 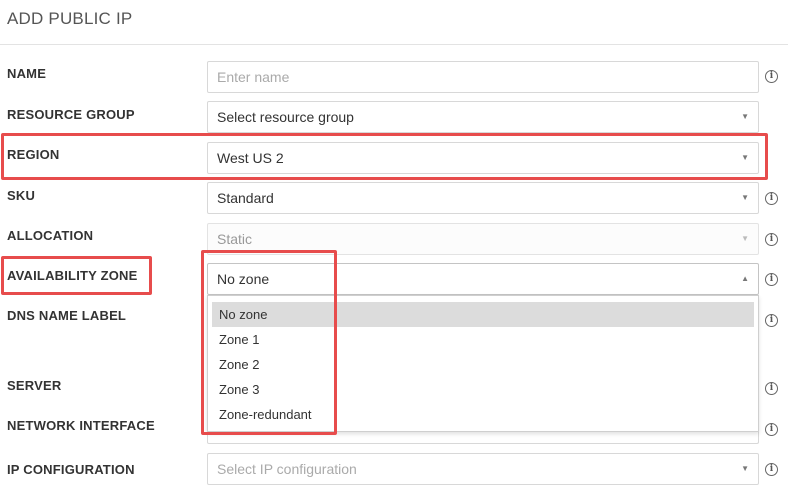 I want to click on network-interface-info-icon: i, so click(x=771, y=429).